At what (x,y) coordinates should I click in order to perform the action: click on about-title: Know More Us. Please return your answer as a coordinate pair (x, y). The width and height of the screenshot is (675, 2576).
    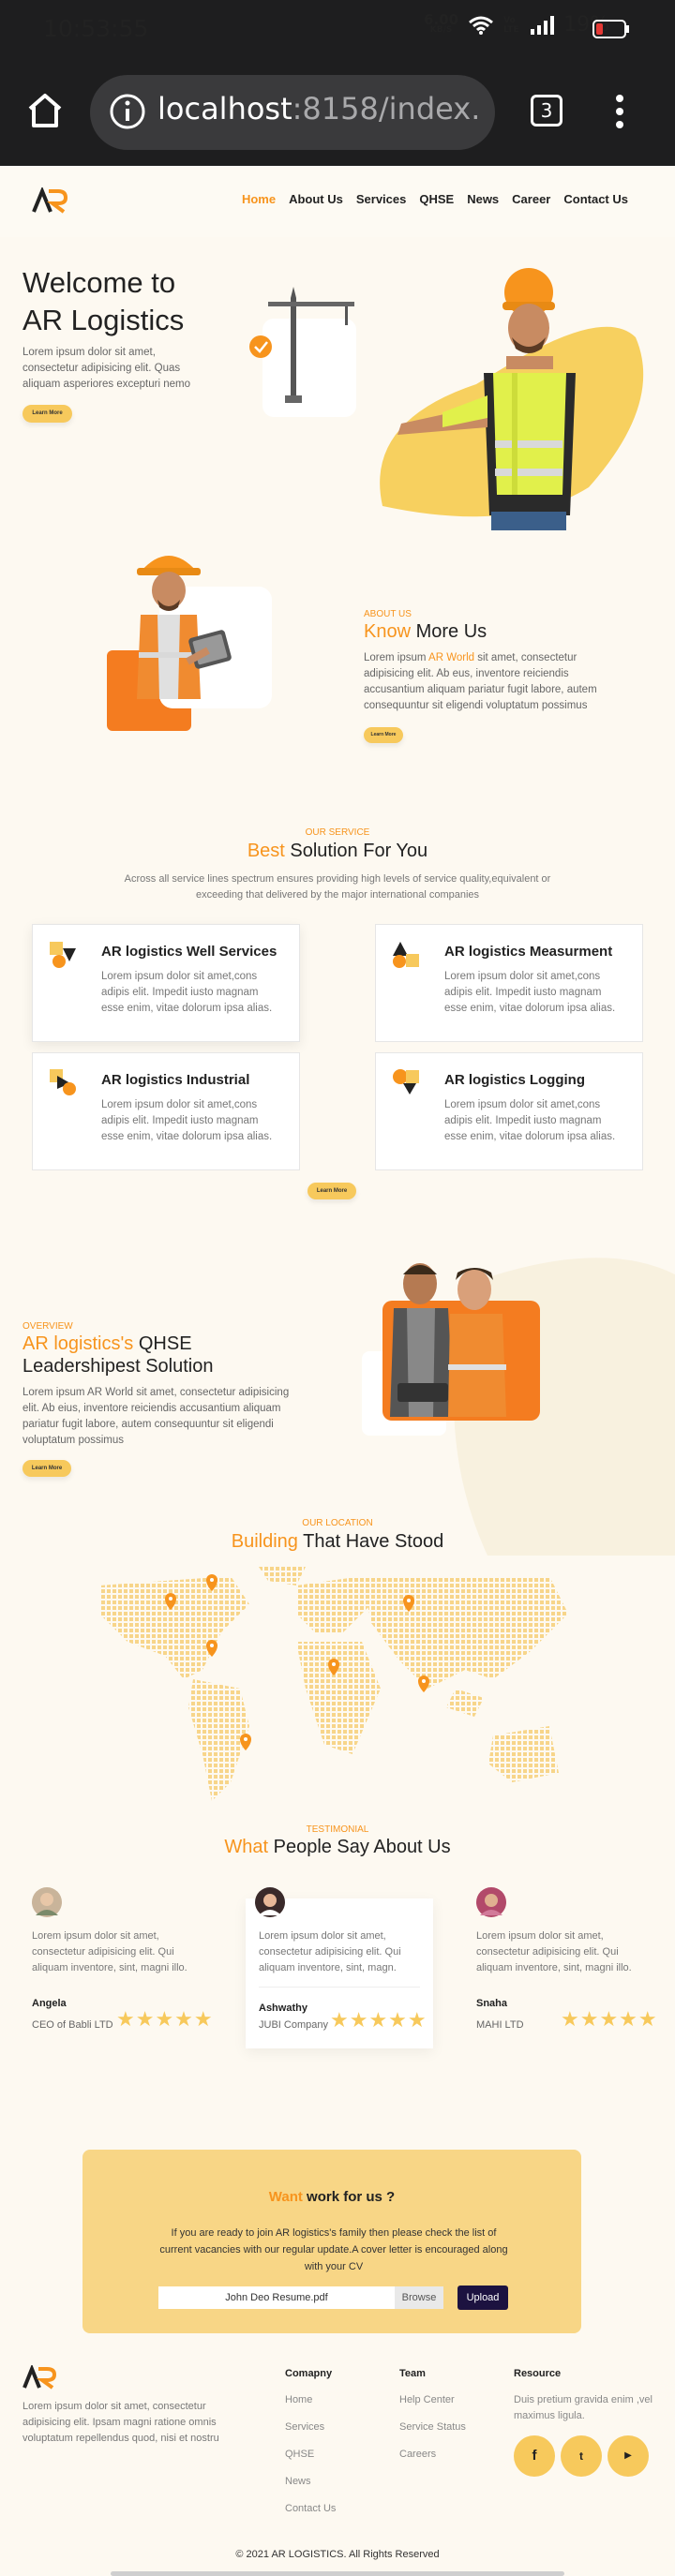
    Looking at the image, I should click on (426, 631).